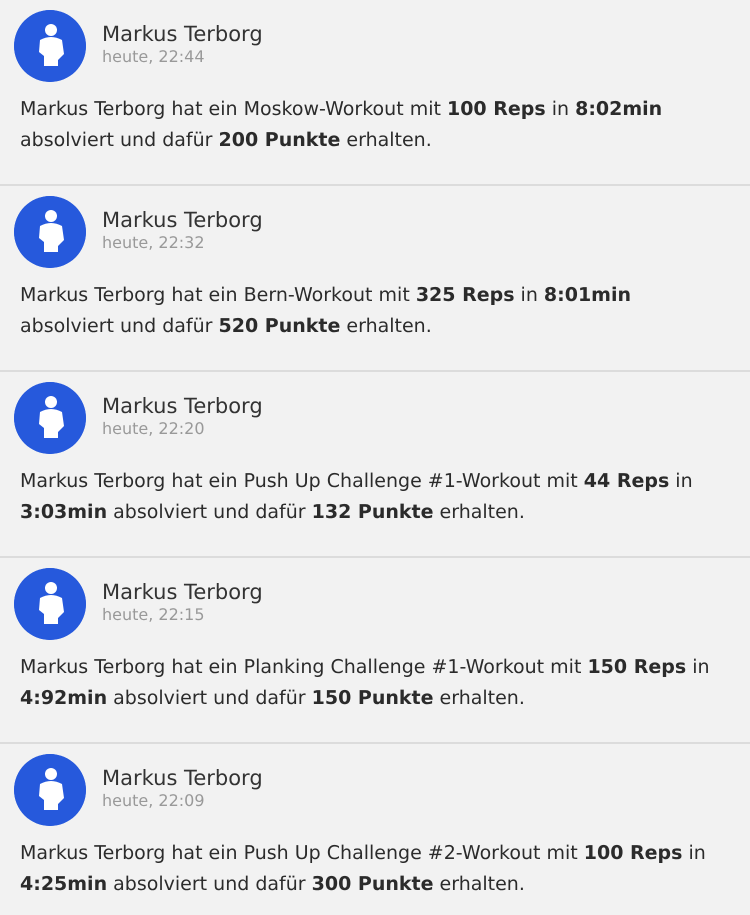 The image size is (750, 915). Describe the element at coordinates (326, 311) in the screenshot. I see `post-text: Markus Terborg hat ein Bern-Workout mit 325 Reps in 8:01min absolviert und dafür 520 Punkte erhalten.` at that location.